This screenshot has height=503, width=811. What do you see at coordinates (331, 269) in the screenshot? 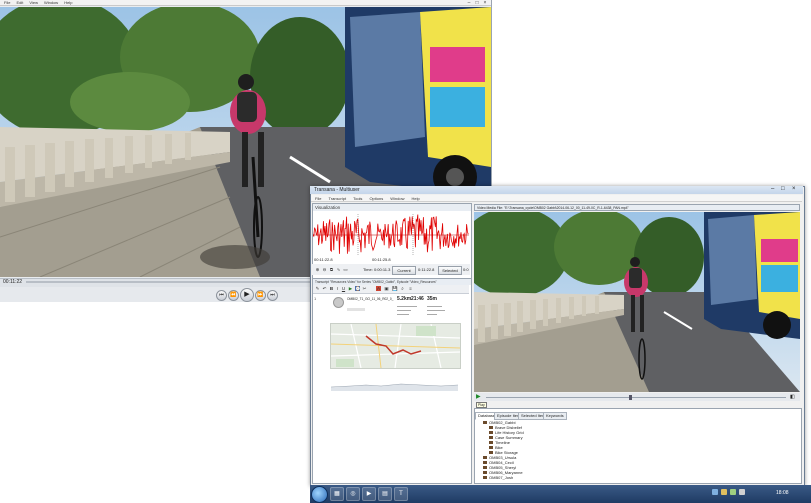
I see `filter-icon: ⧉` at bounding box center [331, 269].